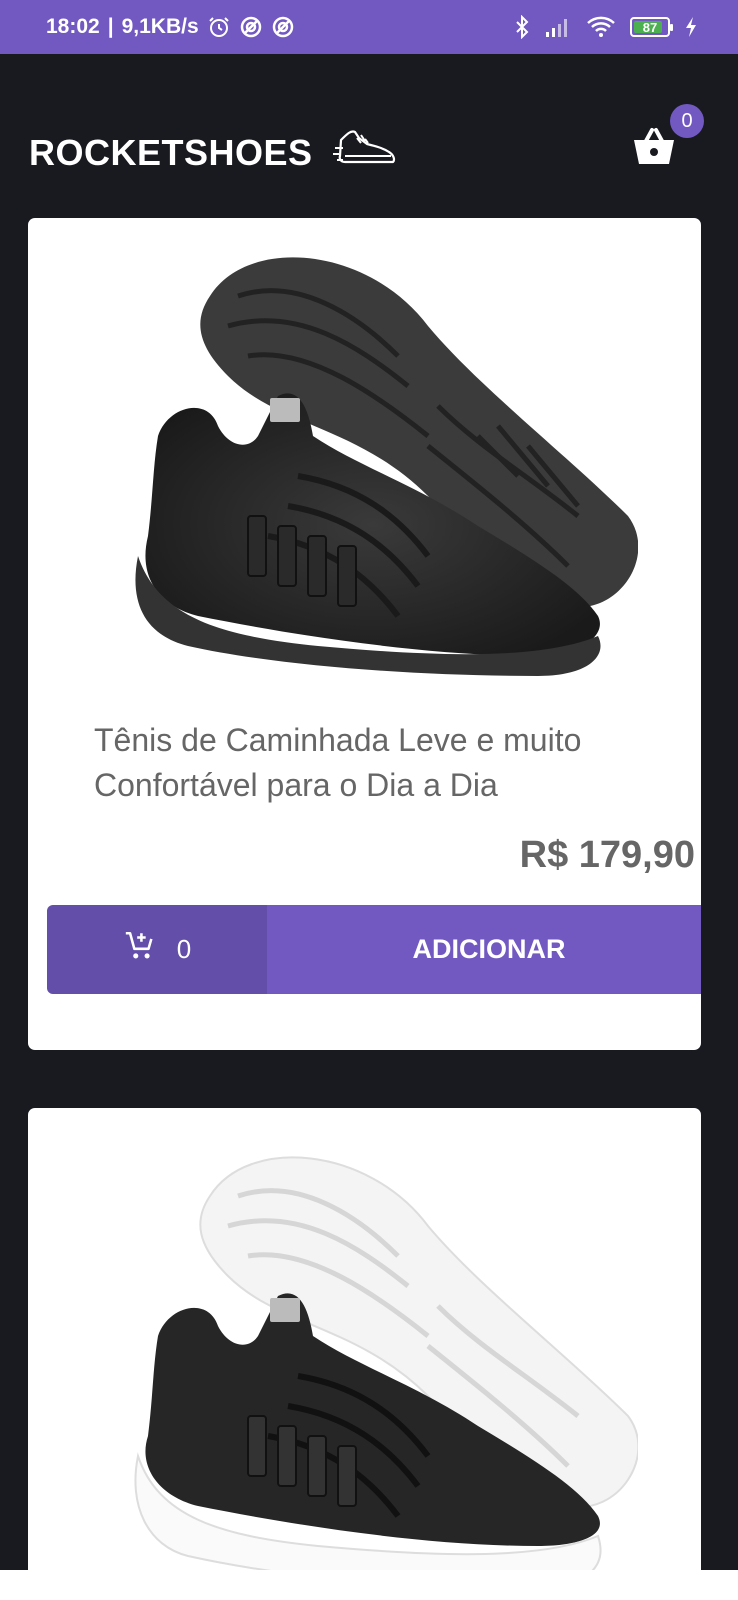  I want to click on battery-icon: 87, so click(651, 27).